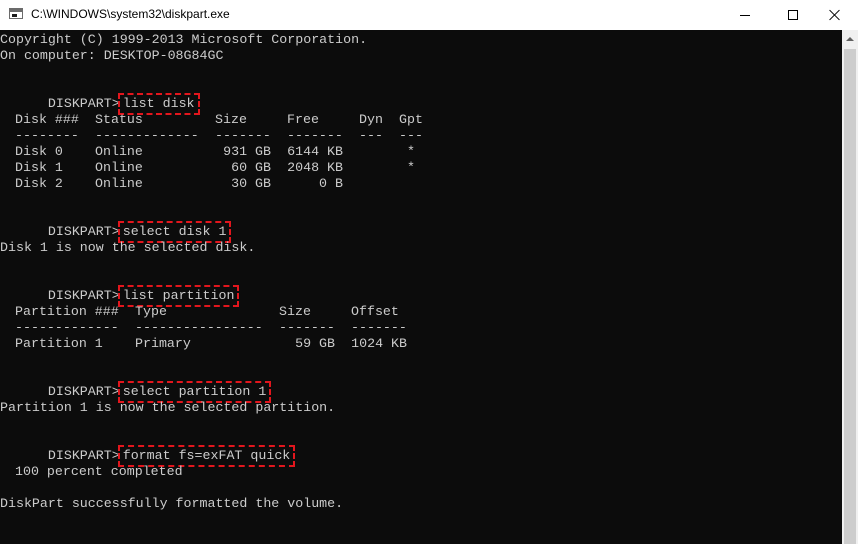  I want to click on window-title: C:\WINDOWS\system32\diskpart.exe, so click(130, 14).